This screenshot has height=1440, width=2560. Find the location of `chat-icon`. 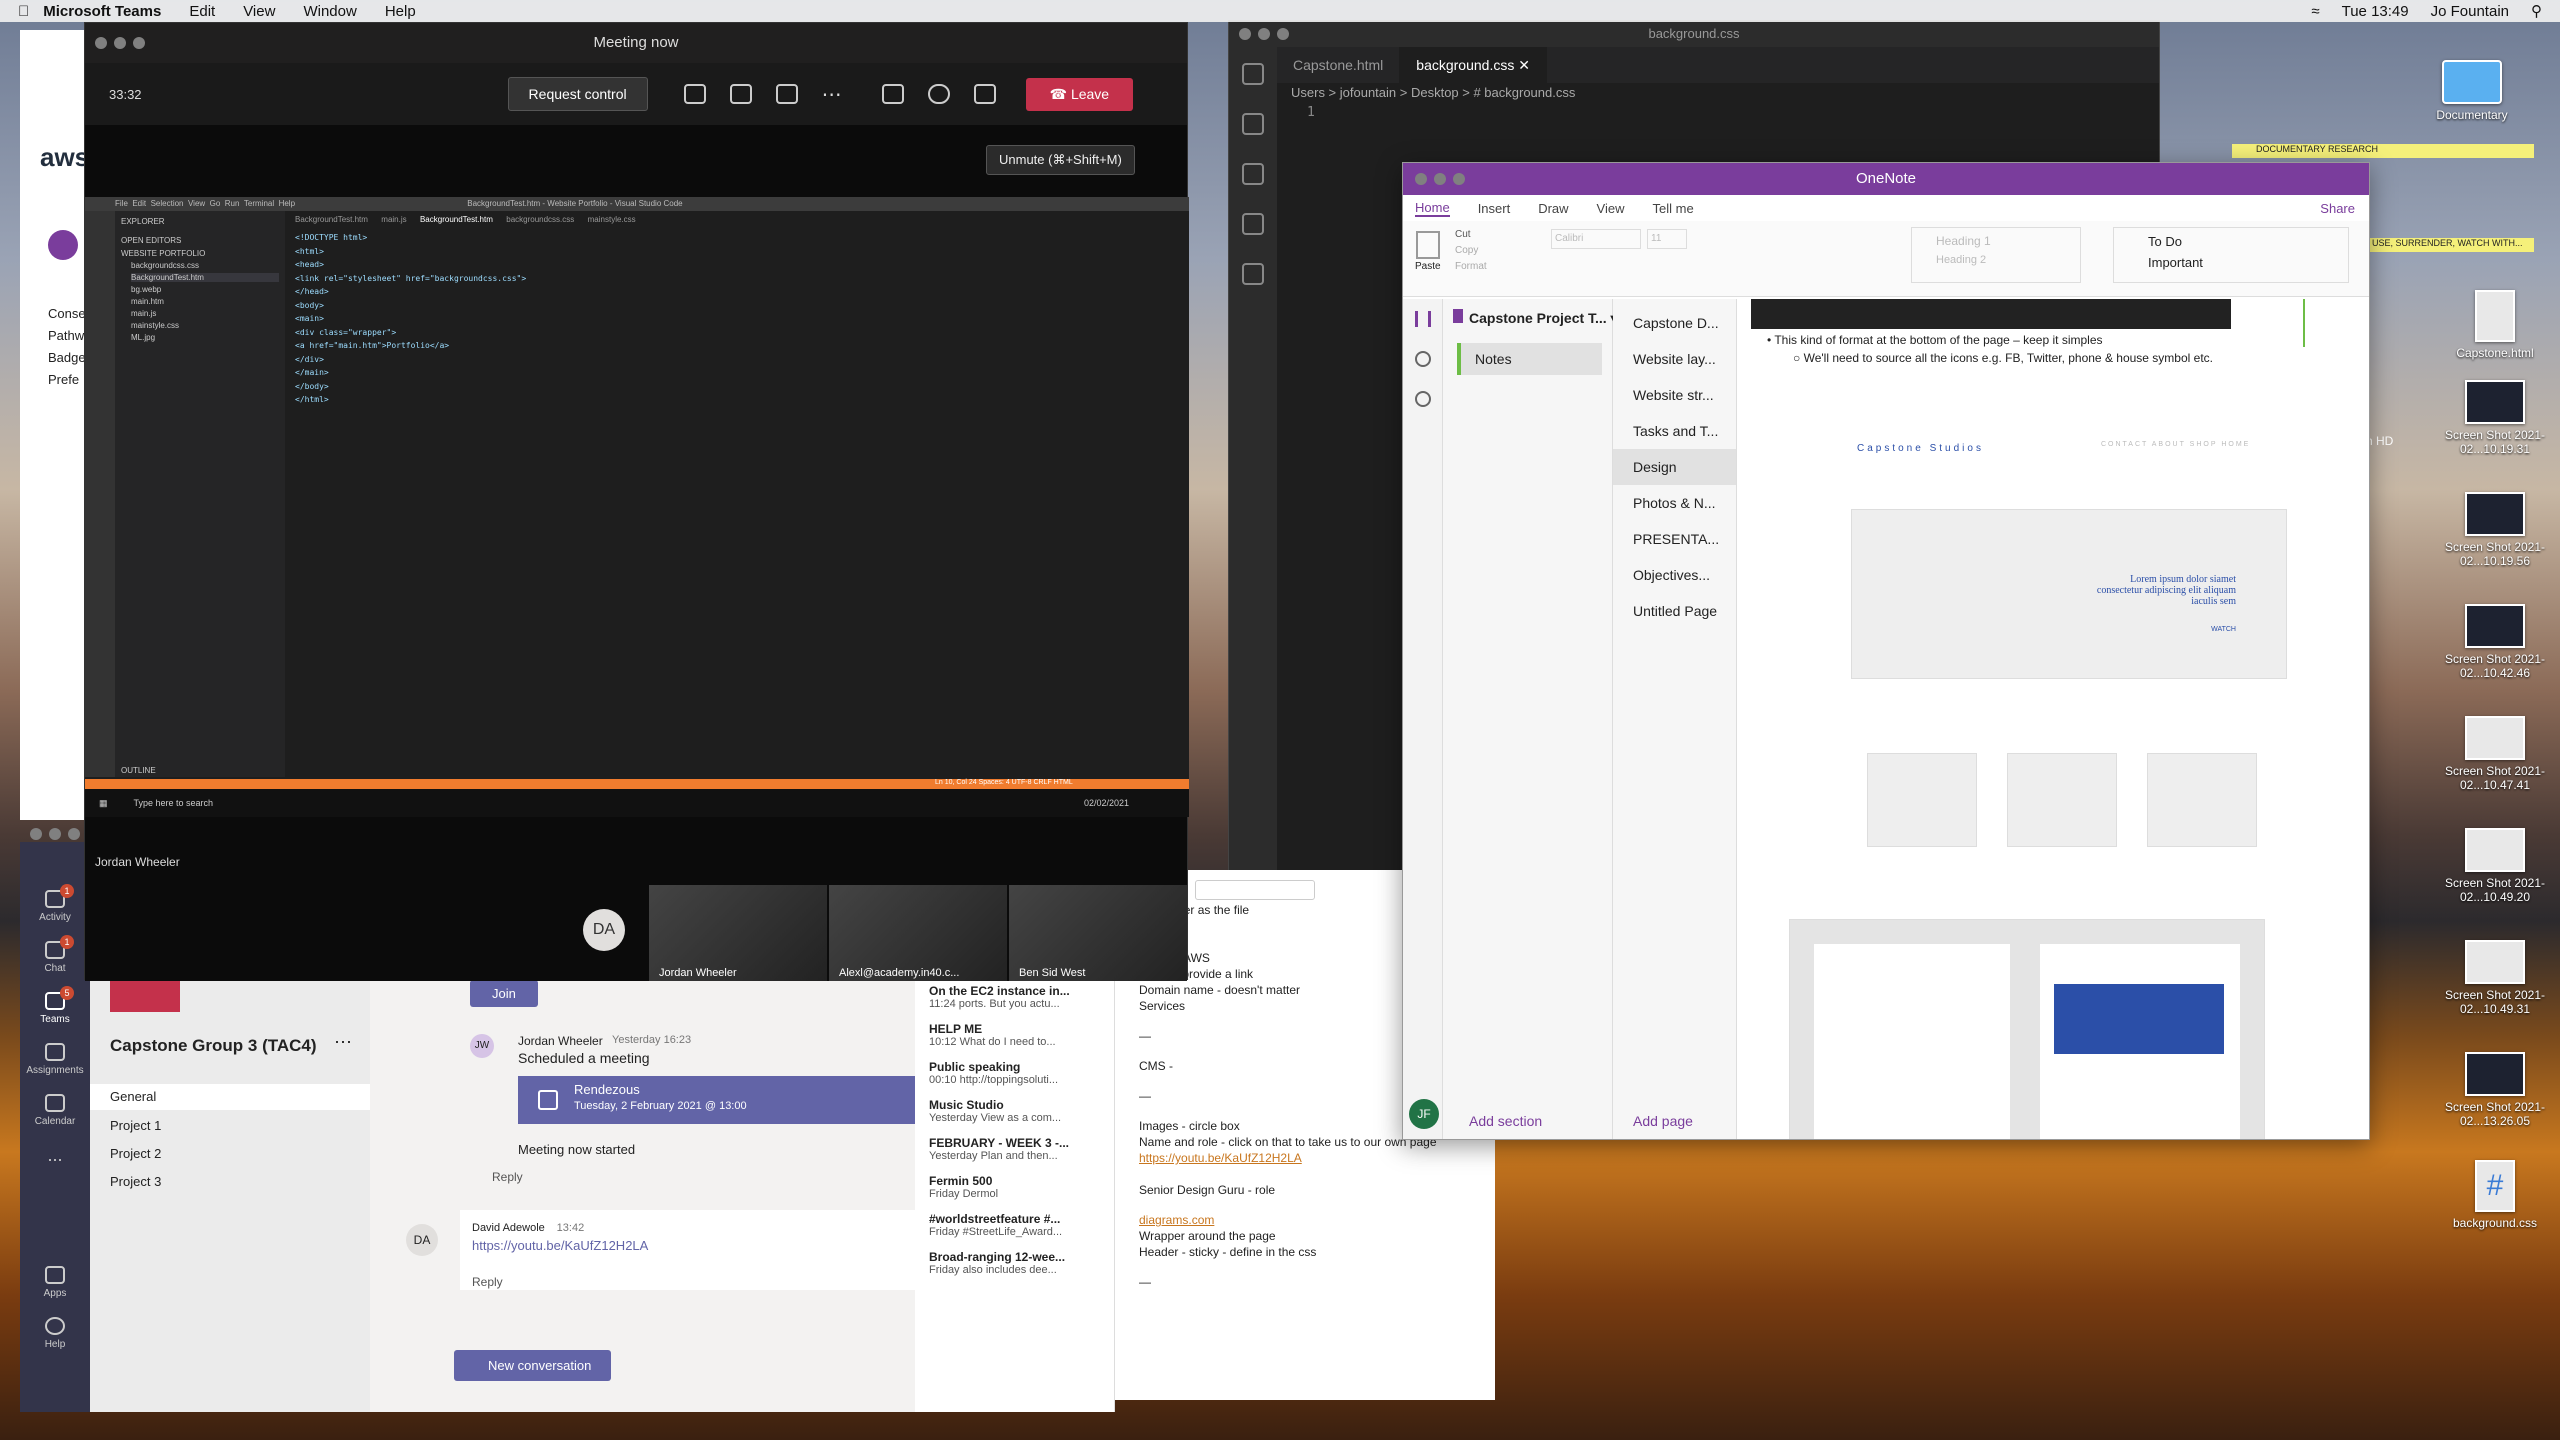

chat-icon is located at coordinates (740, 94).